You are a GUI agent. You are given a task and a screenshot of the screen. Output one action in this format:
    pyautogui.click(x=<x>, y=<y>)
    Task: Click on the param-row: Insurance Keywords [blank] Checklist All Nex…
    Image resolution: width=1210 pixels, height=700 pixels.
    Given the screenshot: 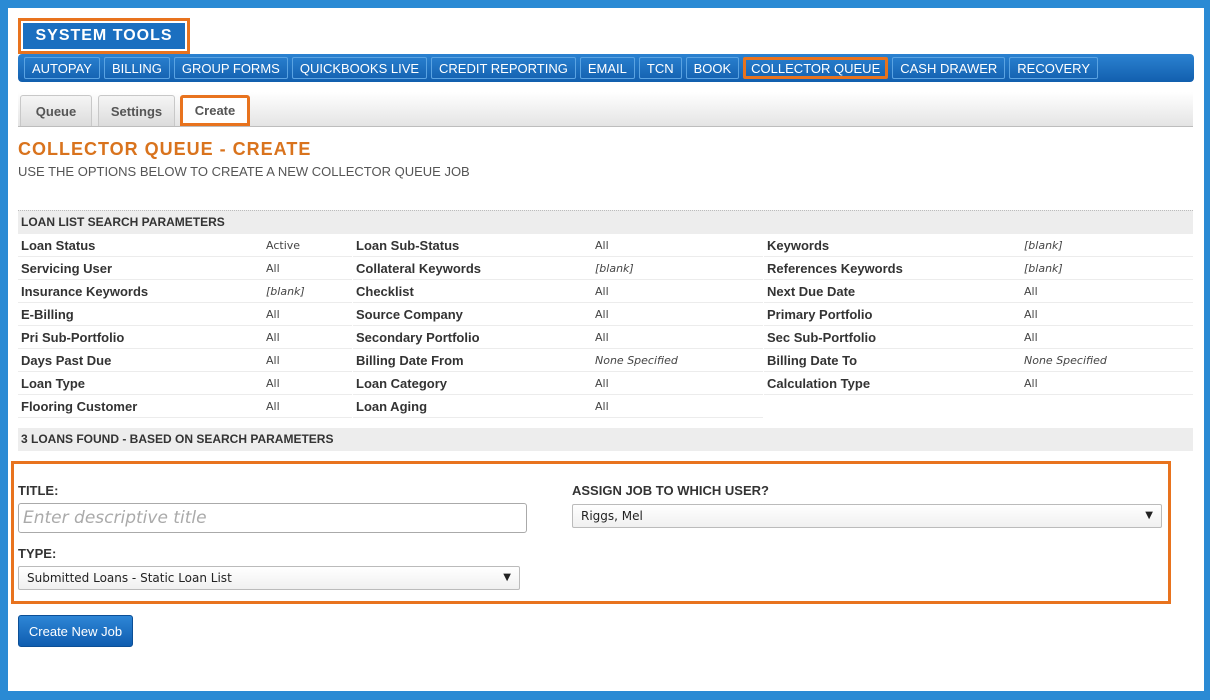 What is the action you would take?
    pyautogui.click(x=605, y=291)
    